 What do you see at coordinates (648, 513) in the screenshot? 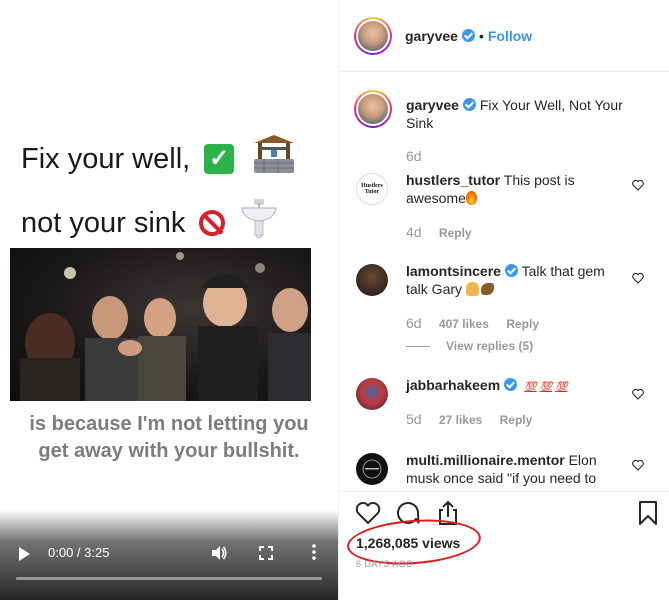
I see `bookmark-icon` at bounding box center [648, 513].